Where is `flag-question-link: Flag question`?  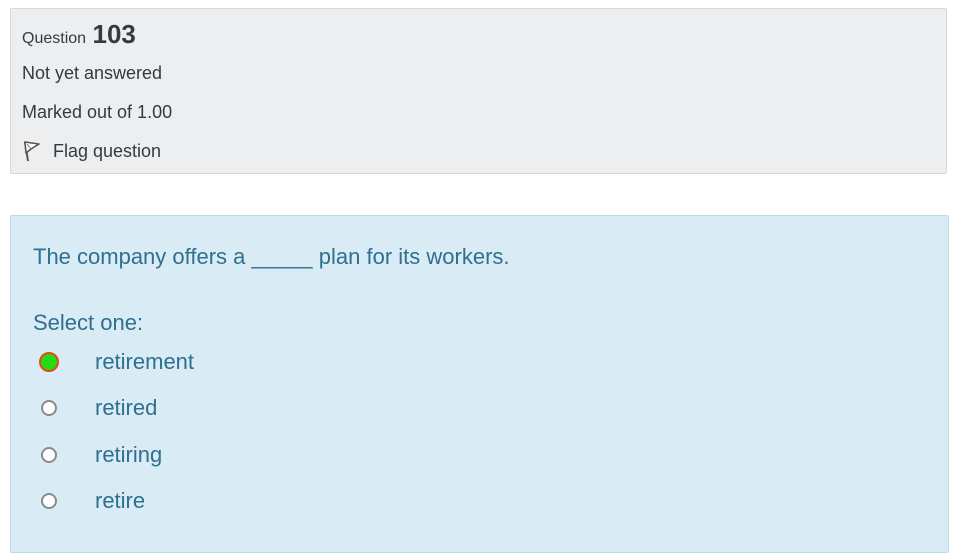
flag-question-link: Flag question is located at coordinates (91, 151).